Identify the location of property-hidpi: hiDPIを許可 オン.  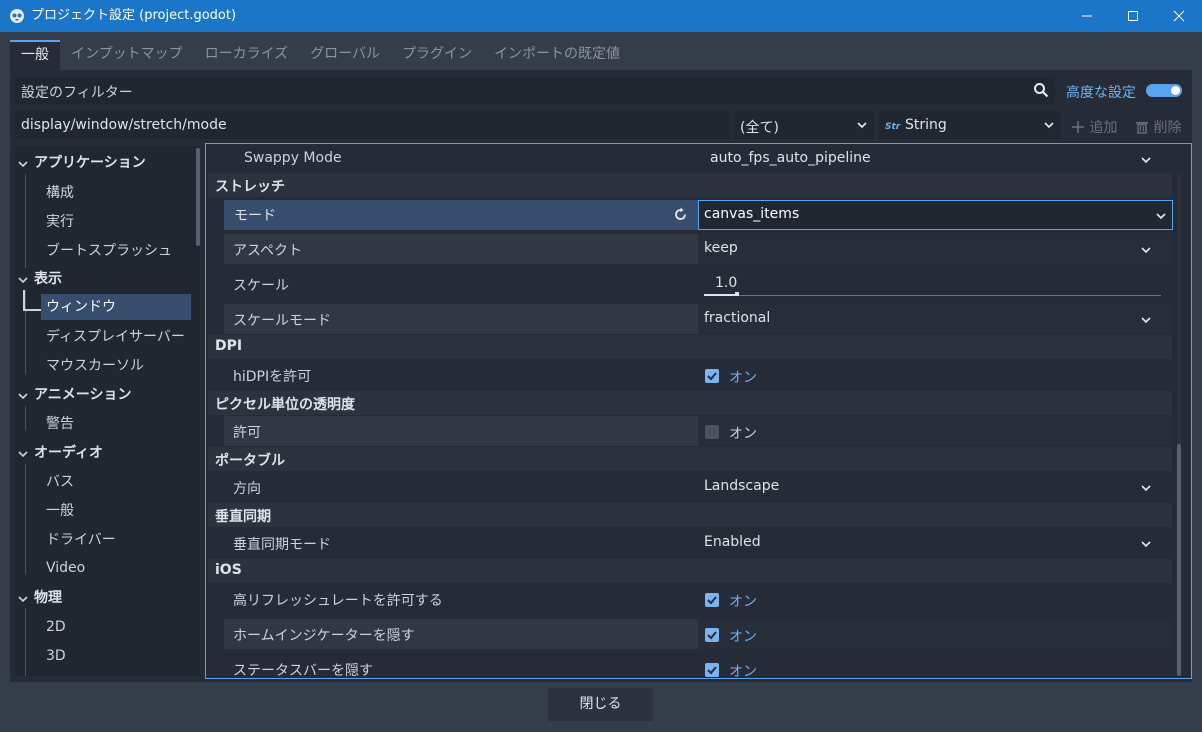
(691, 375).